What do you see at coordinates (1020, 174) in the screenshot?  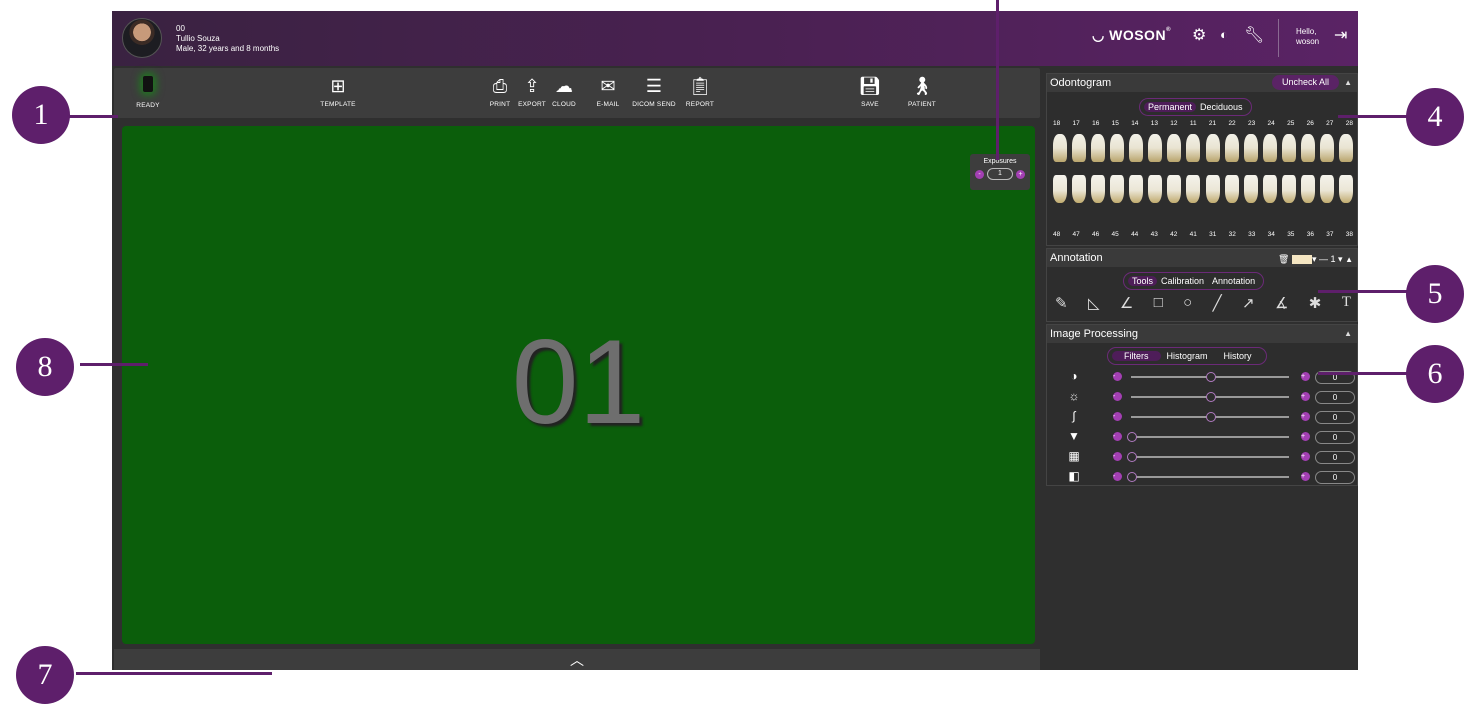 I see `exposures-increment-button: +` at bounding box center [1020, 174].